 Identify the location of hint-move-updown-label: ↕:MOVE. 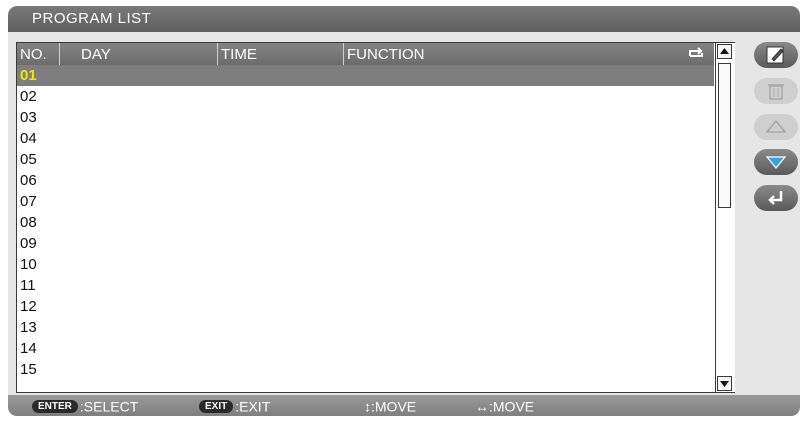
(390, 406).